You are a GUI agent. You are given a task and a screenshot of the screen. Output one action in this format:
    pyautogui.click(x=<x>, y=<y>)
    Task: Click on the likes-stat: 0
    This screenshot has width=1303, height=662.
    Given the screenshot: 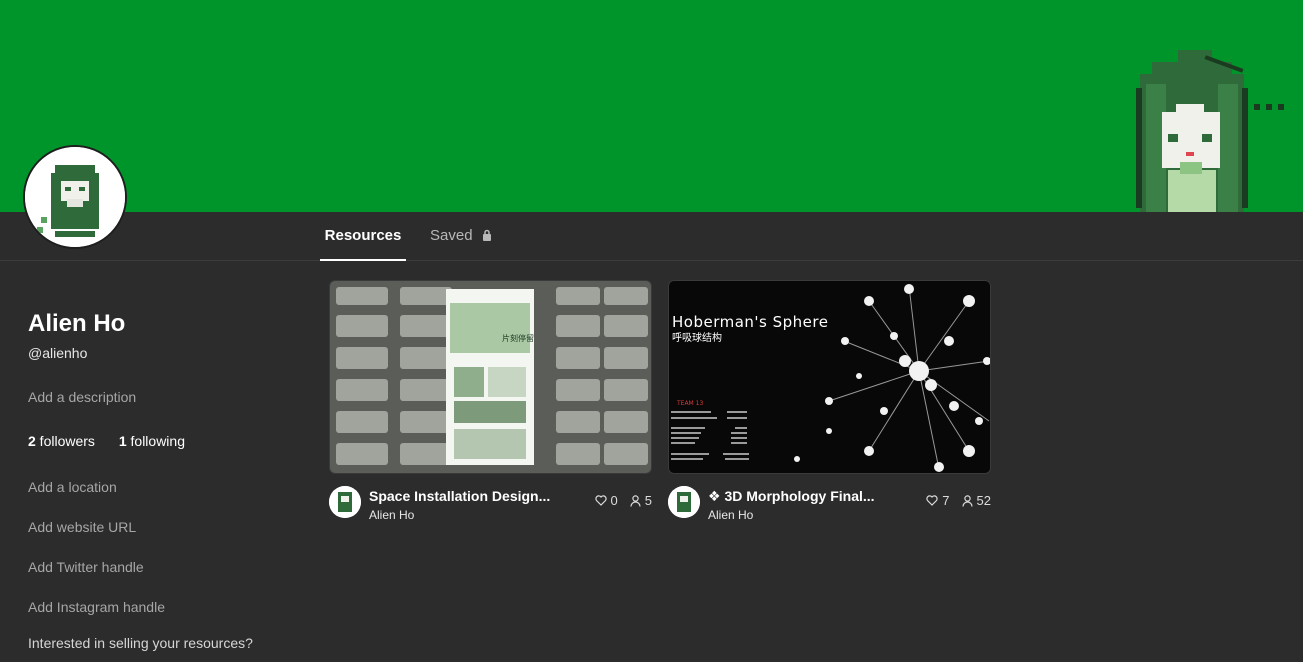 What is the action you would take?
    pyautogui.click(x=606, y=500)
    